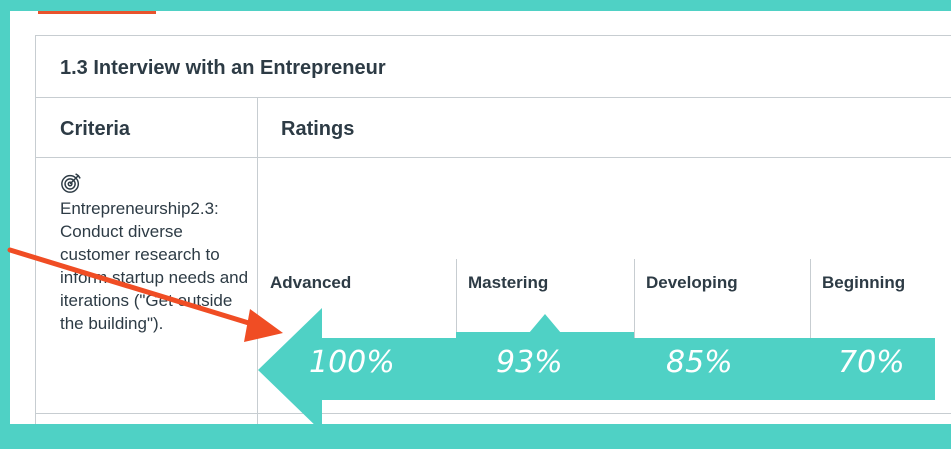 This screenshot has width=951, height=449. What do you see at coordinates (223, 68) in the screenshot?
I see `rubric-title: 1.3 Interview with an Entrepreneur` at bounding box center [223, 68].